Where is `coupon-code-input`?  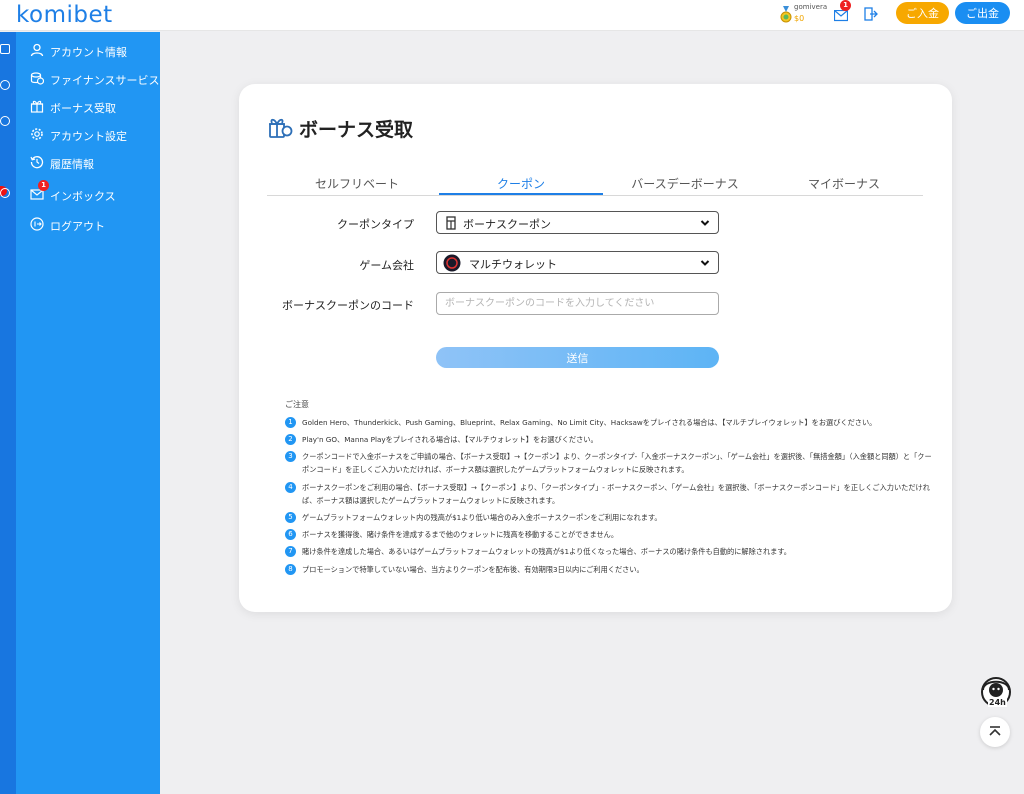
coupon-code-input is located at coordinates (577, 303).